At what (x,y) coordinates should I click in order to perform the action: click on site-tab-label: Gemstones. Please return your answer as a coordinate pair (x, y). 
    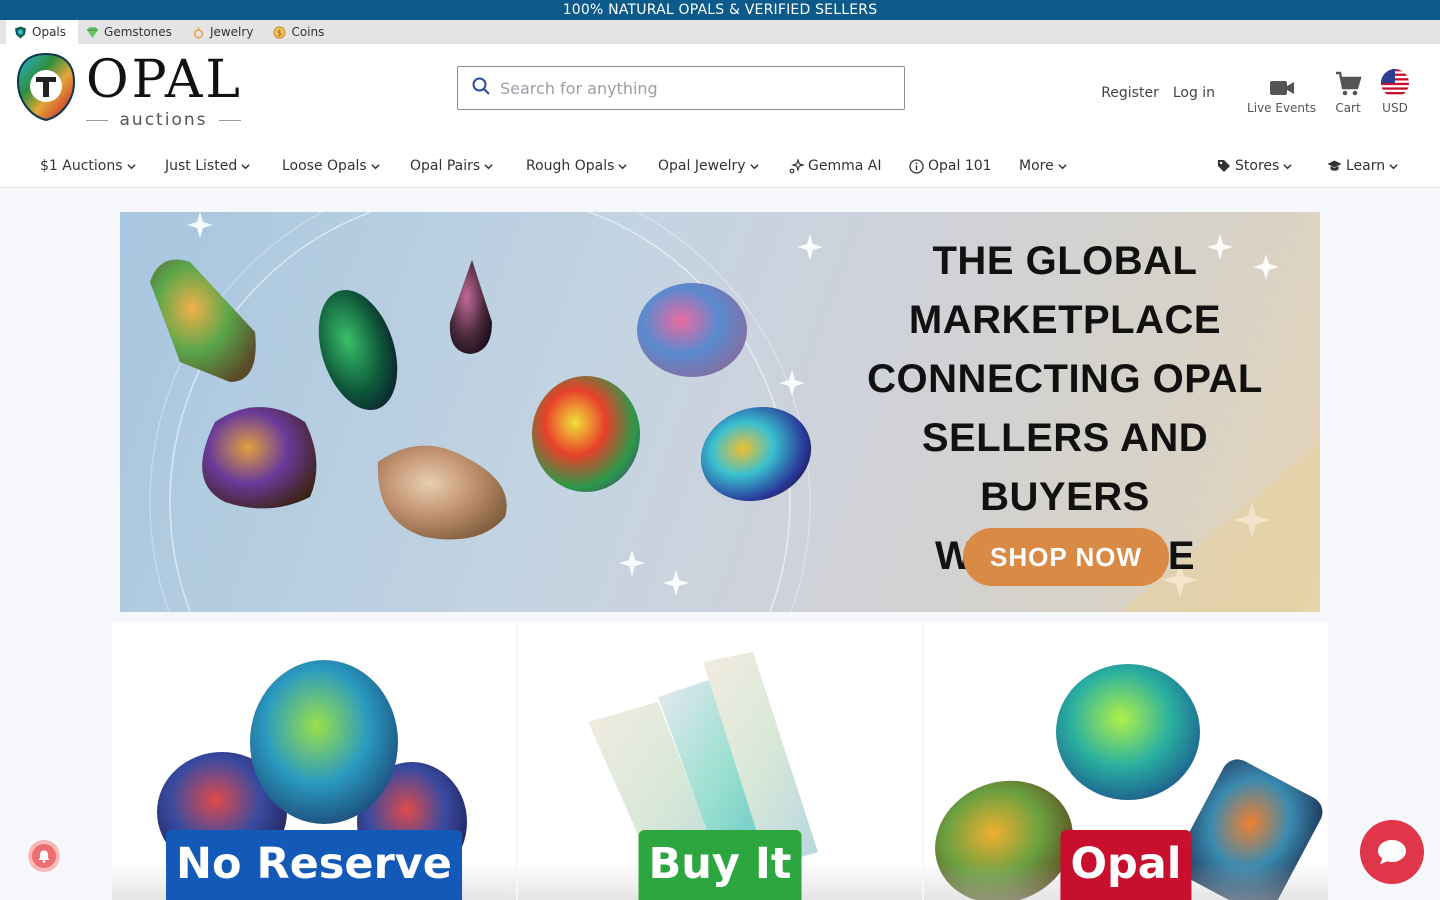
    Looking at the image, I should click on (138, 32).